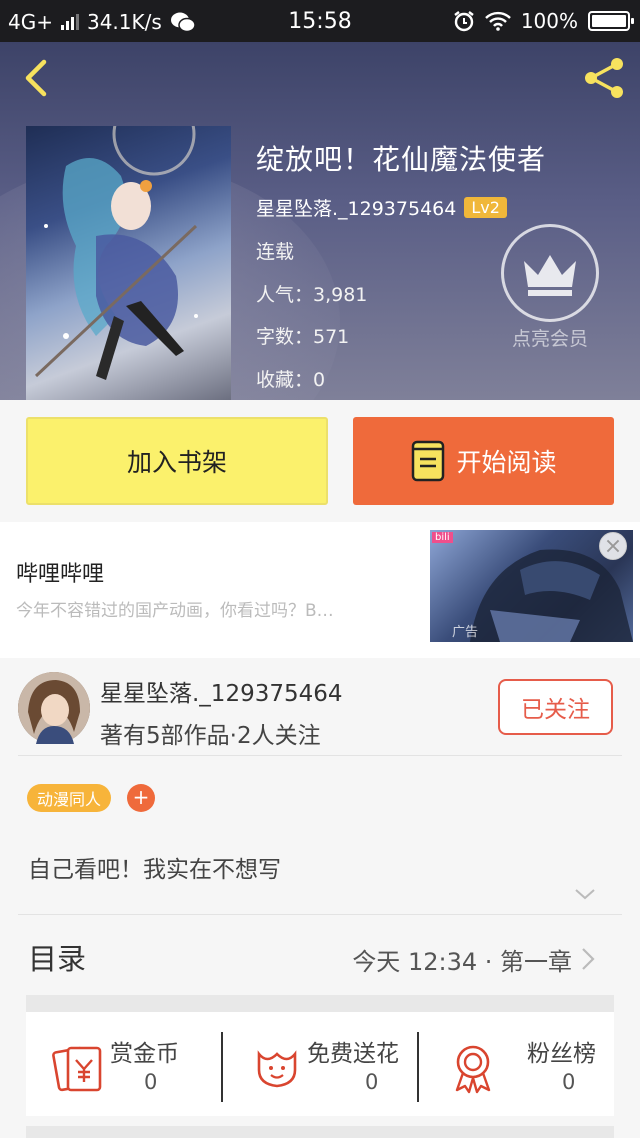  I want to click on ad-tag: 广告, so click(465, 632).